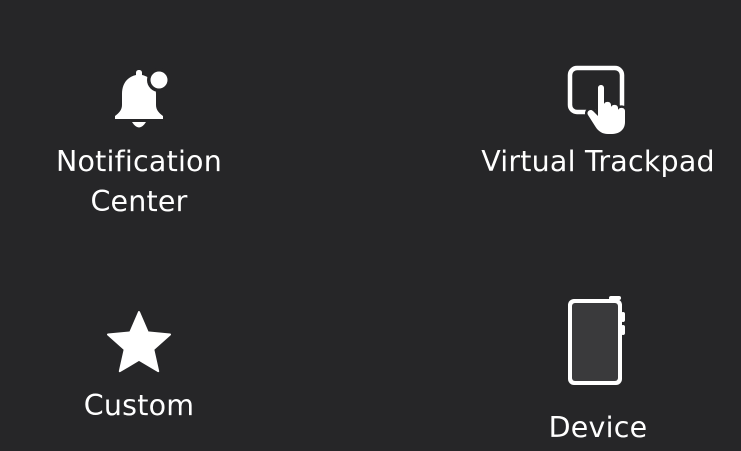 The height and width of the screenshot is (451, 741). I want to click on notification-center-button: Notification Center, so click(142, 141).